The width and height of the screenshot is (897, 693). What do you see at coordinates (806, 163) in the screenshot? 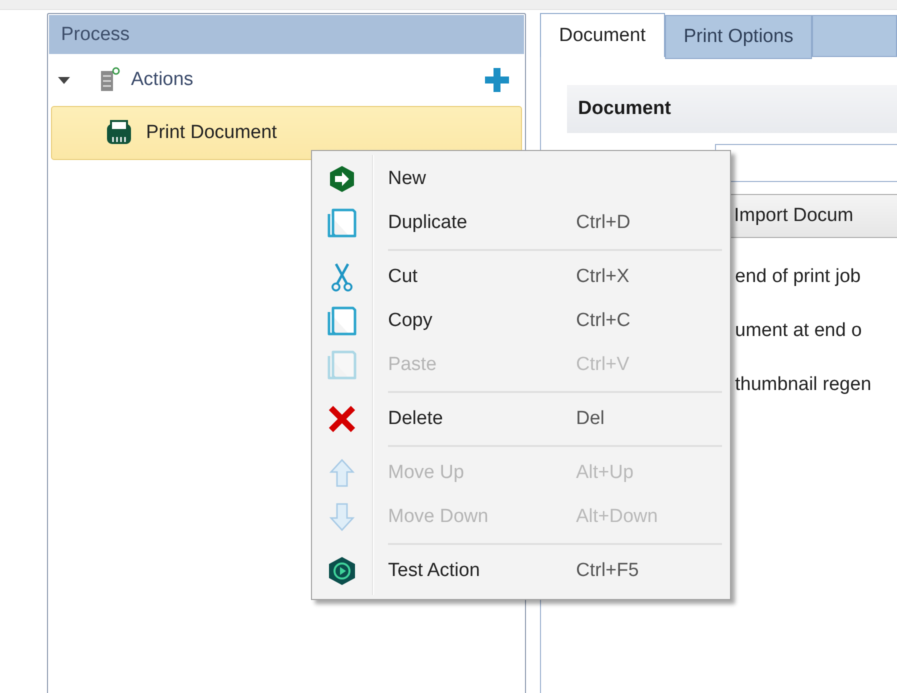
I see `input-field` at bounding box center [806, 163].